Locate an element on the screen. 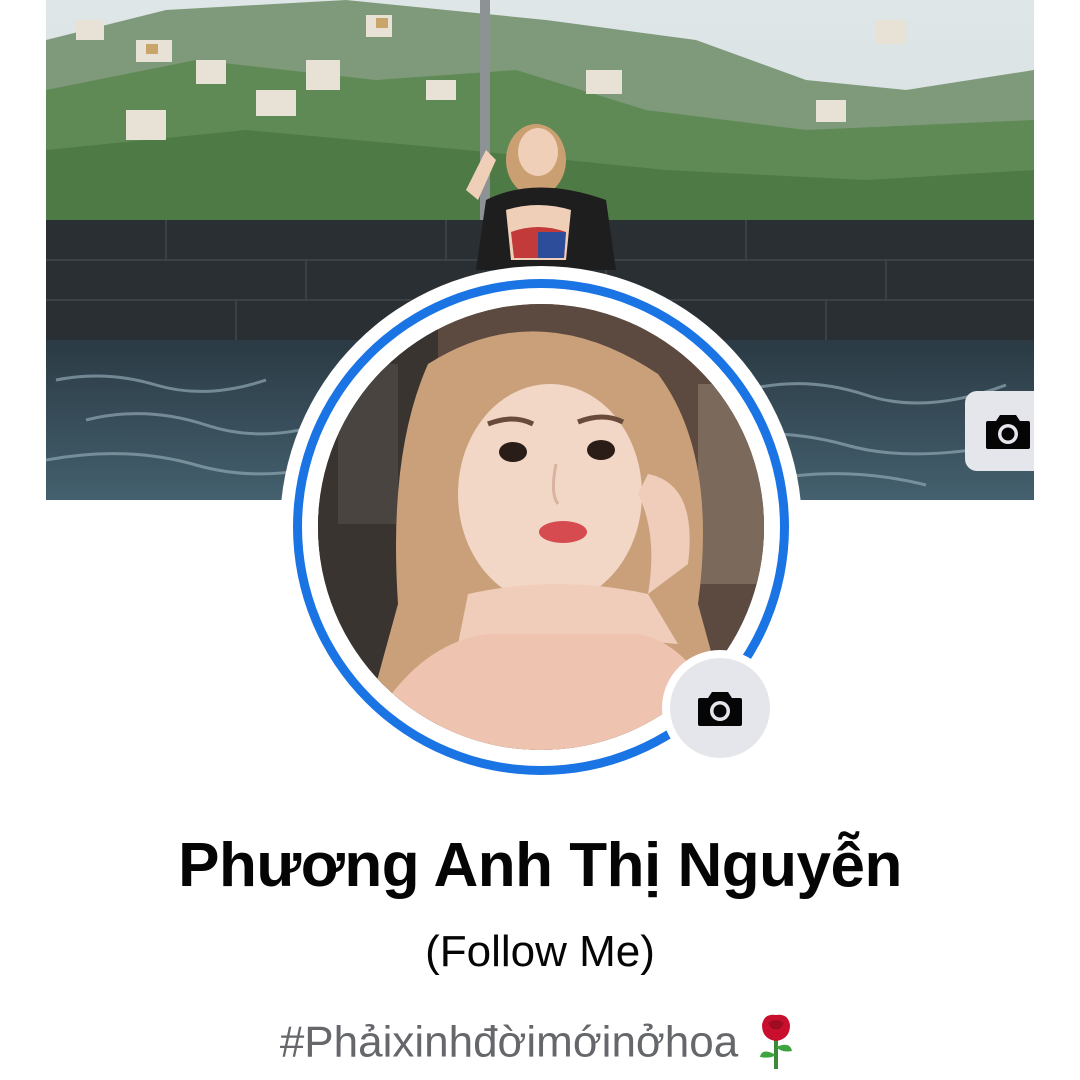  rose-emoji is located at coordinates (776, 1041).